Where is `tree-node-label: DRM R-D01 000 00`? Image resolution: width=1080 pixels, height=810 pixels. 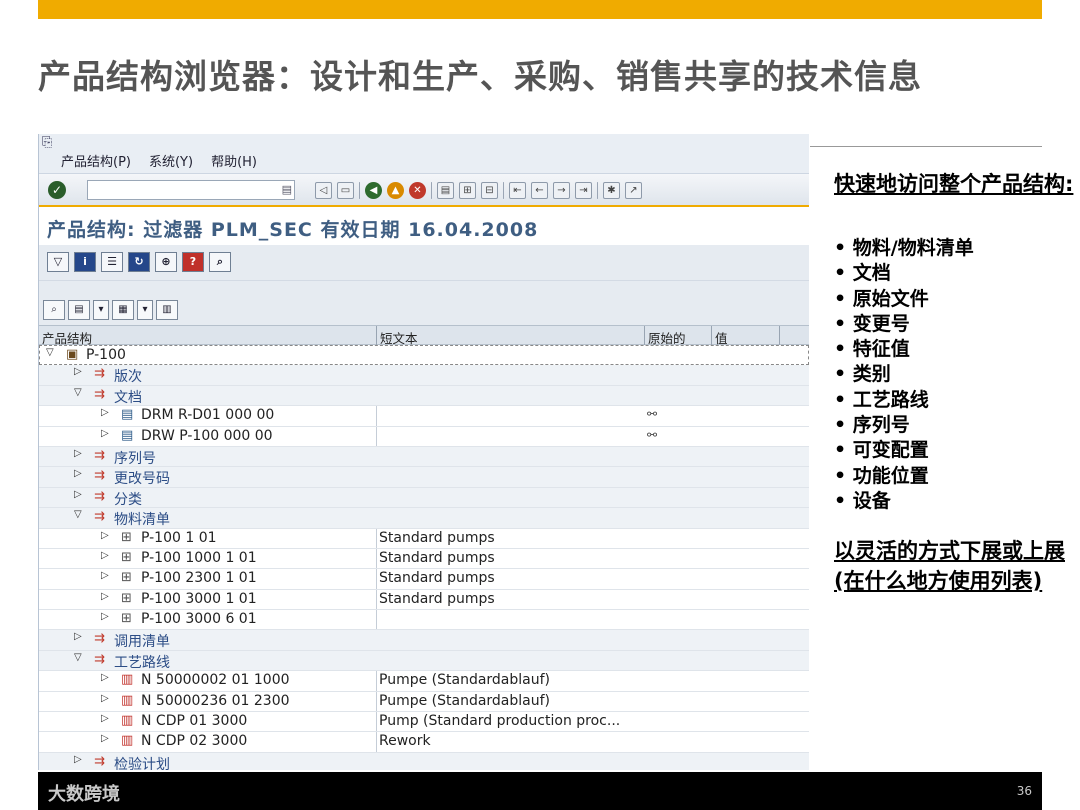 tree-node-label: DRM R-D01 000 00 is located at coordinates (207, 415).